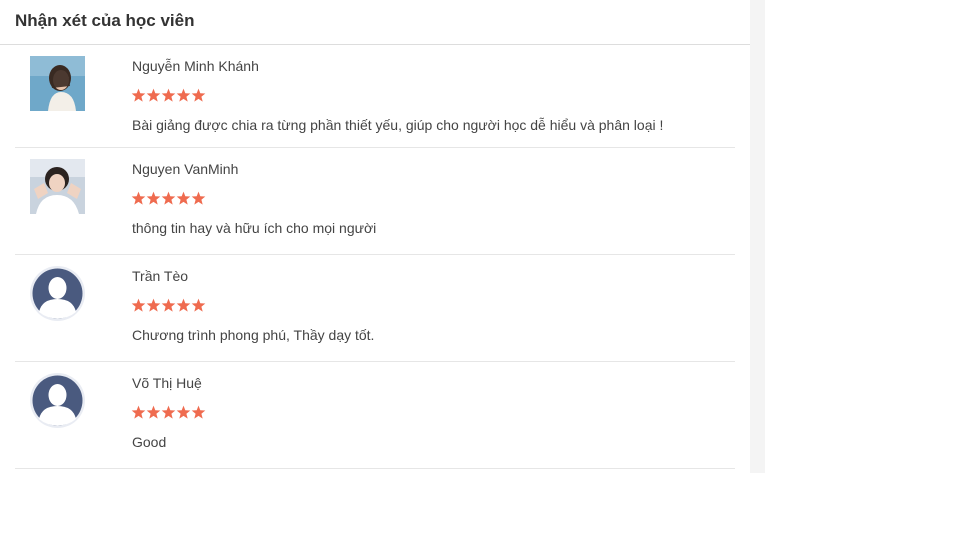 Image resolution: width=960 pixels, height=540 pixels. Describe the element at coordinates (254, 228) in the screenshot. I see `review-comment: thông tin hay và hữu ích cho mọi người` at that location.